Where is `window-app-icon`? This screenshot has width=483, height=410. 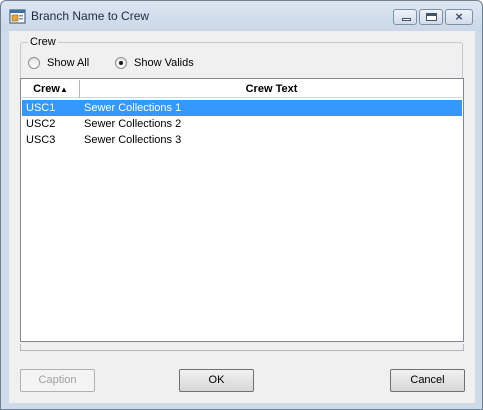
window-app-icon is located at coordinates (17, 16).